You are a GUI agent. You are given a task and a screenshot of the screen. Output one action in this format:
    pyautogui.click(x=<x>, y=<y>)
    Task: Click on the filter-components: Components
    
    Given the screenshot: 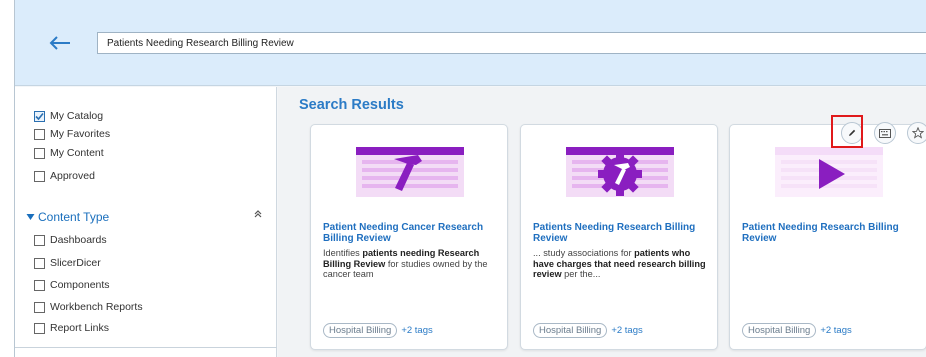 What is the action you would take?
    pyautogui.click(x=72, y=285)
    